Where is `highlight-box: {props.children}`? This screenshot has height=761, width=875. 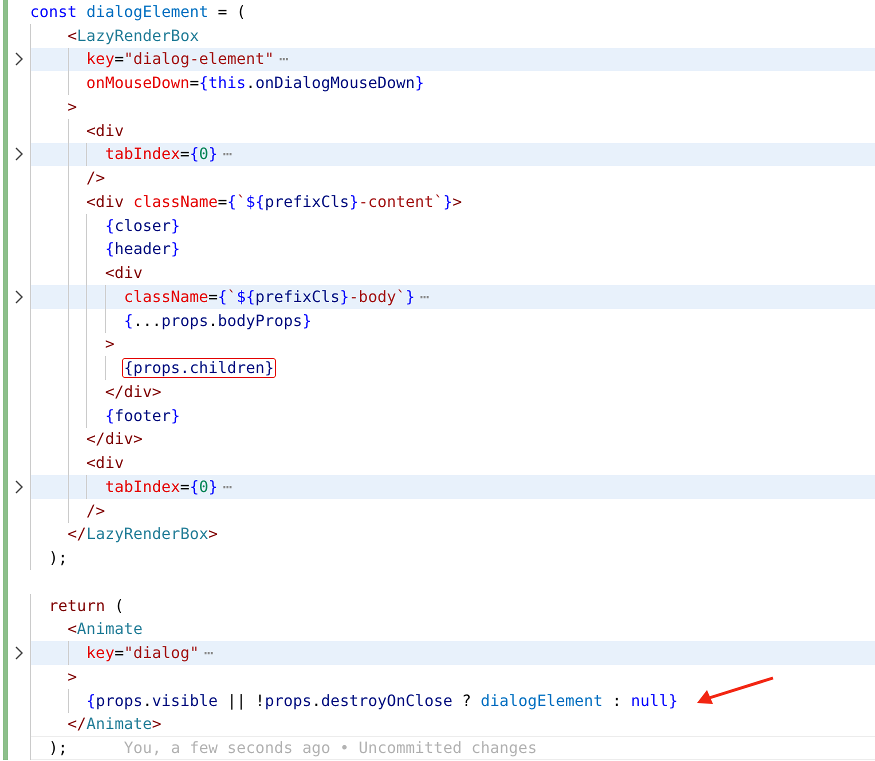 highlight-box: {props.children} is located at coordinates (199, 368).